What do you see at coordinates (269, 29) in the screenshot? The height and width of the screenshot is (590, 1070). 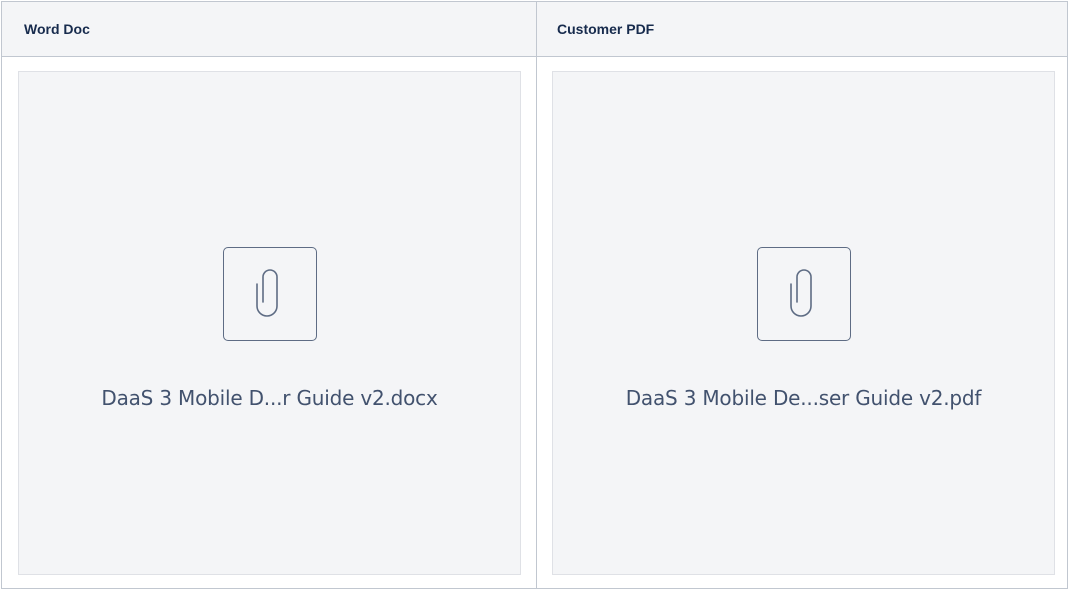 I see `column-header-word-doc: Word Doc` at bounding box center [269, 29].